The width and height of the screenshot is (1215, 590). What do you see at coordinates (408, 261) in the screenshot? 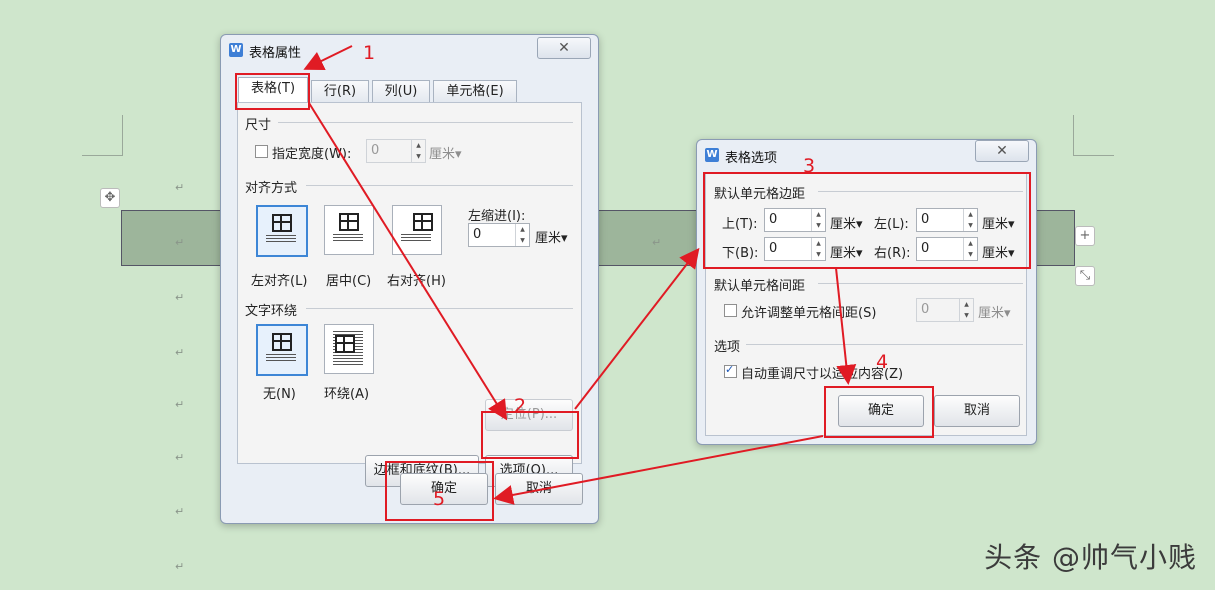
I see `arrow-tab-to-options` at bounding box center [408, 261].